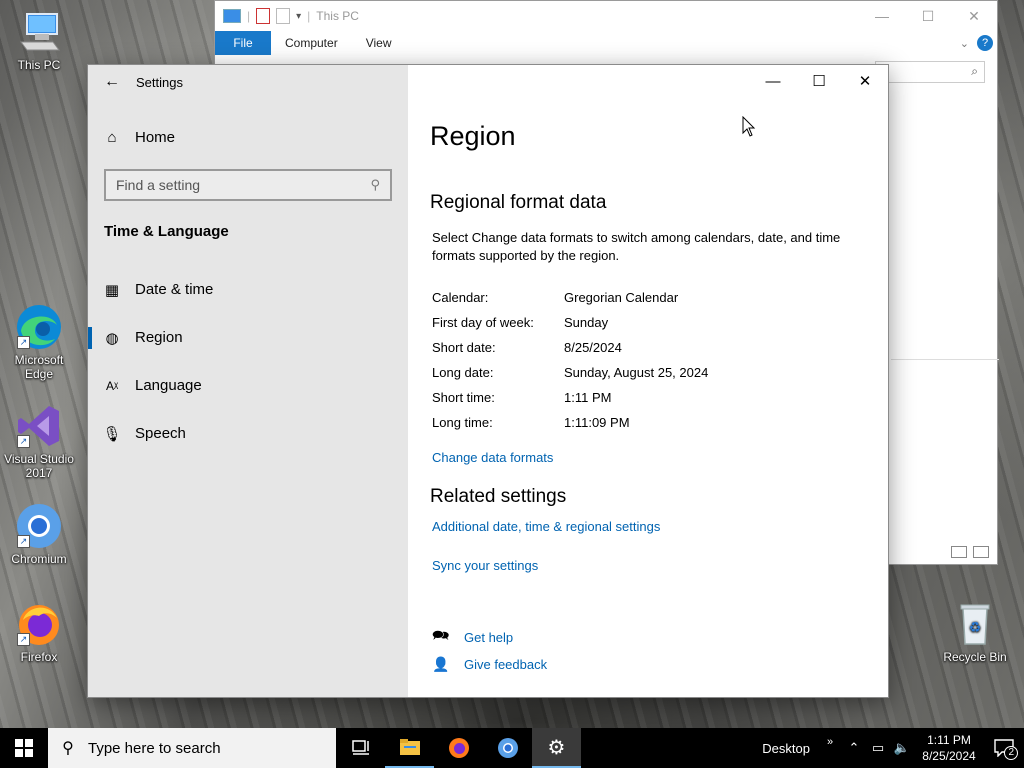  Describe the element at coordinates (786, 748) in the screenshot. I see `desktop-toolbar-label: Desktop` at that location.